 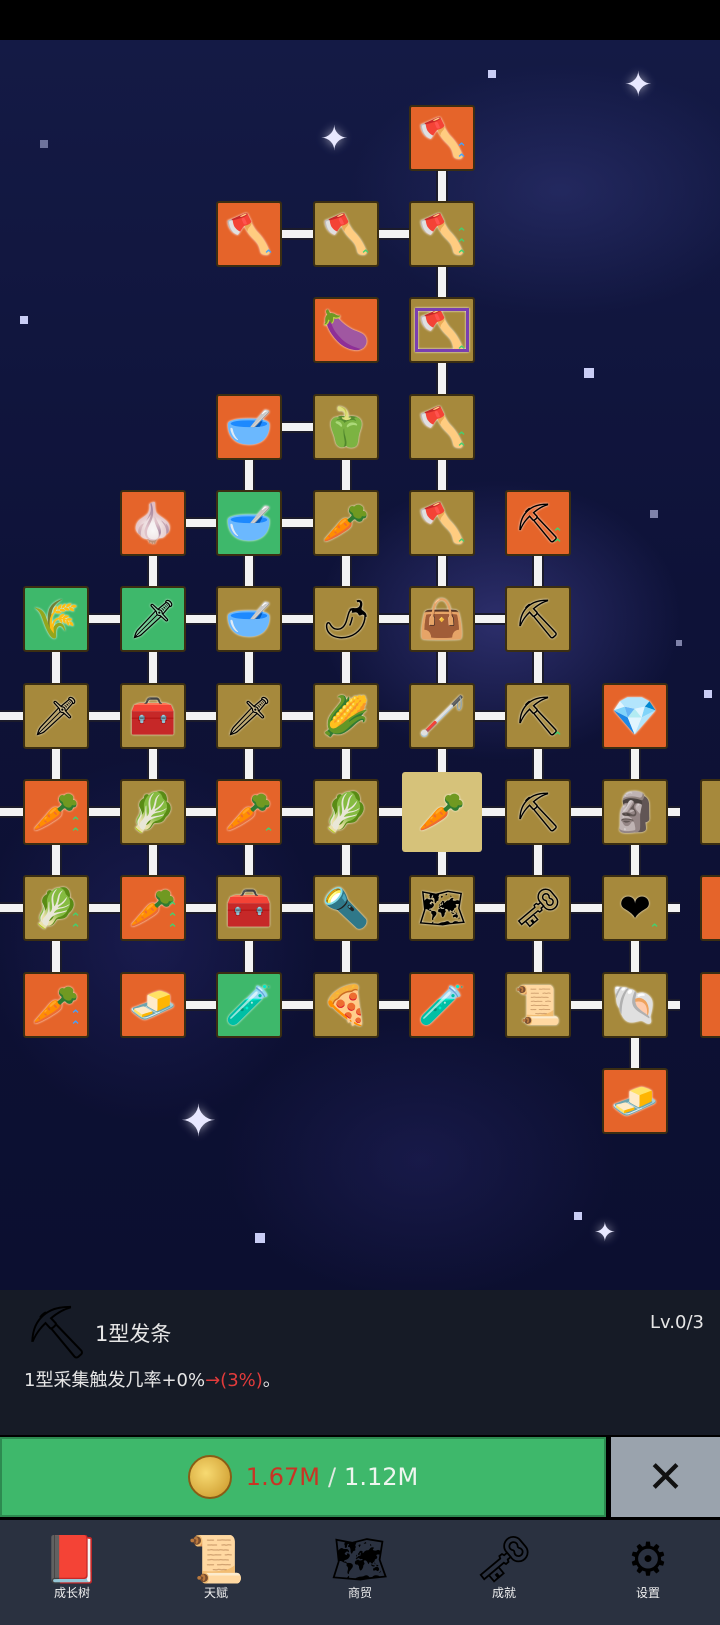 I want to click on skill-node-cabbage-3: 🥬 ⌃ ⌃, so click(x=56, y=908).